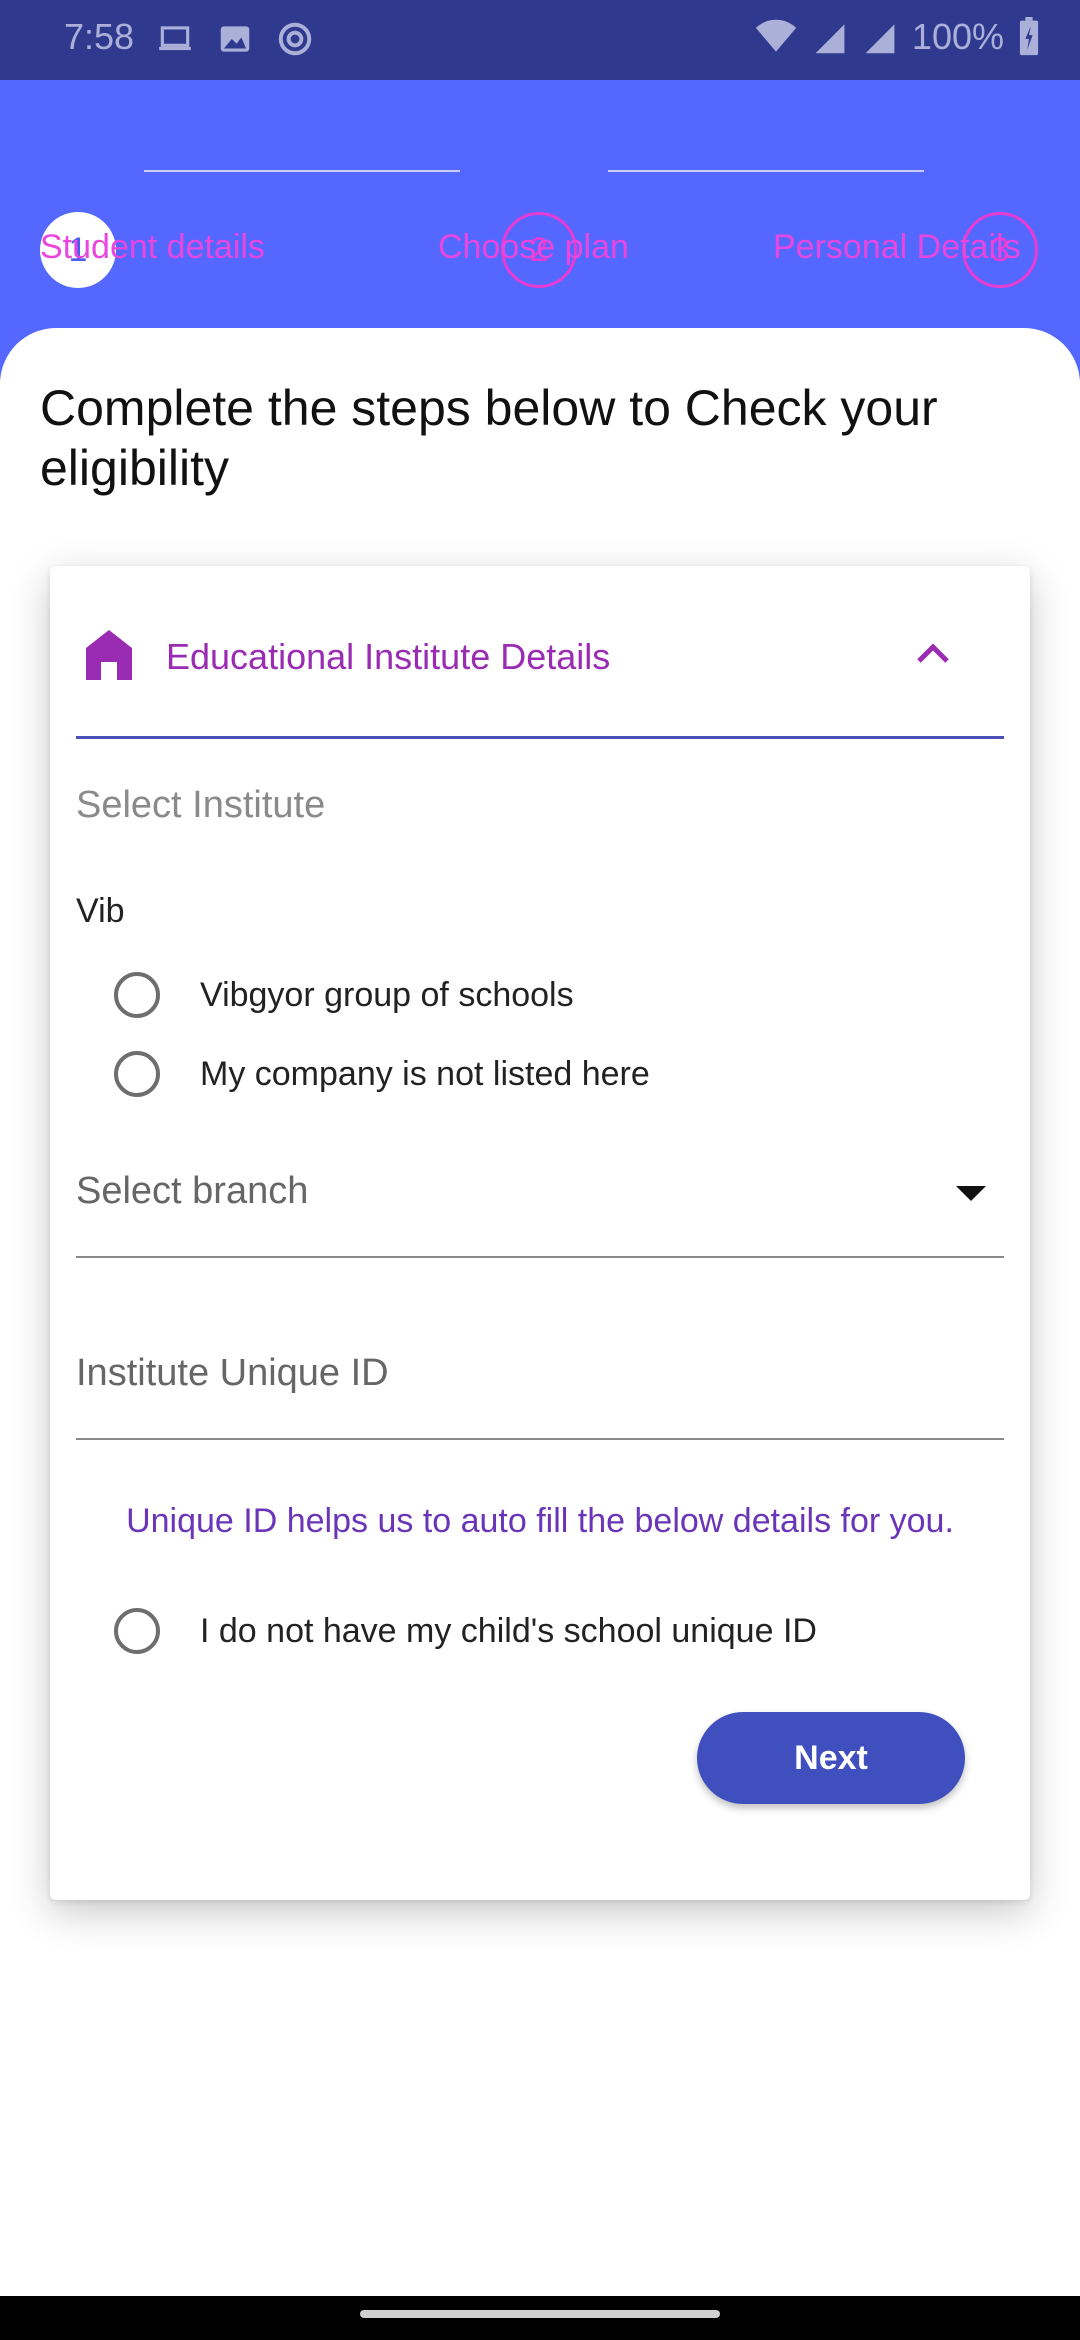 The width and height of the screenshot is (1080, 2340). What do you see at coordinates (540, 1388) in the screenshot?
I see `institute-unique-id-field: Institute Unique ID` at bounding box center [540, 1388].